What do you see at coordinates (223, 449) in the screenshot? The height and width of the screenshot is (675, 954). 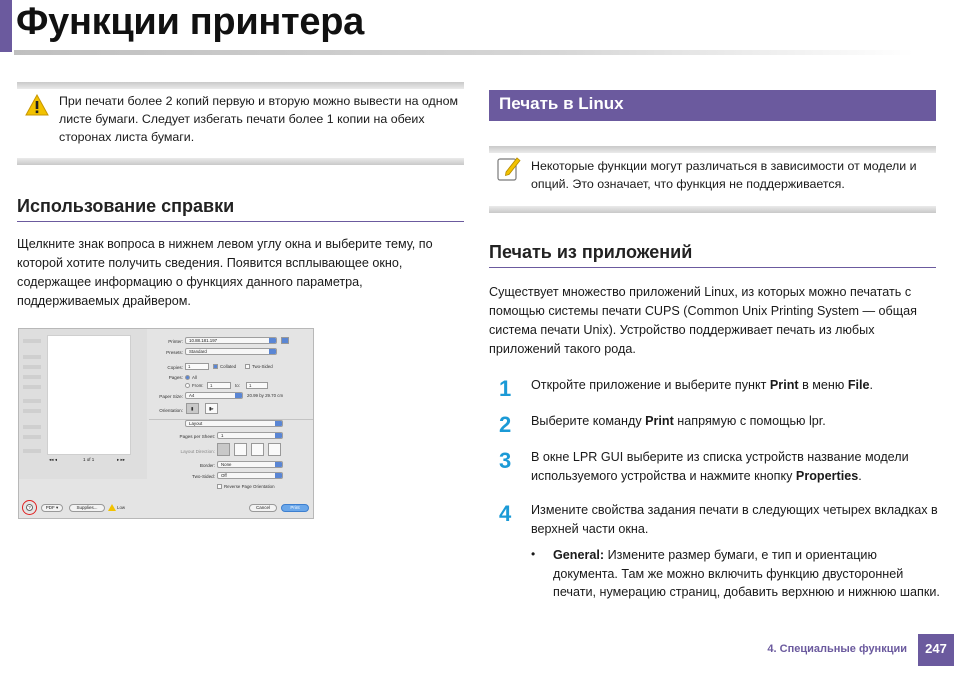 I see `layout-direction-z` at bounding box center [223, 449].